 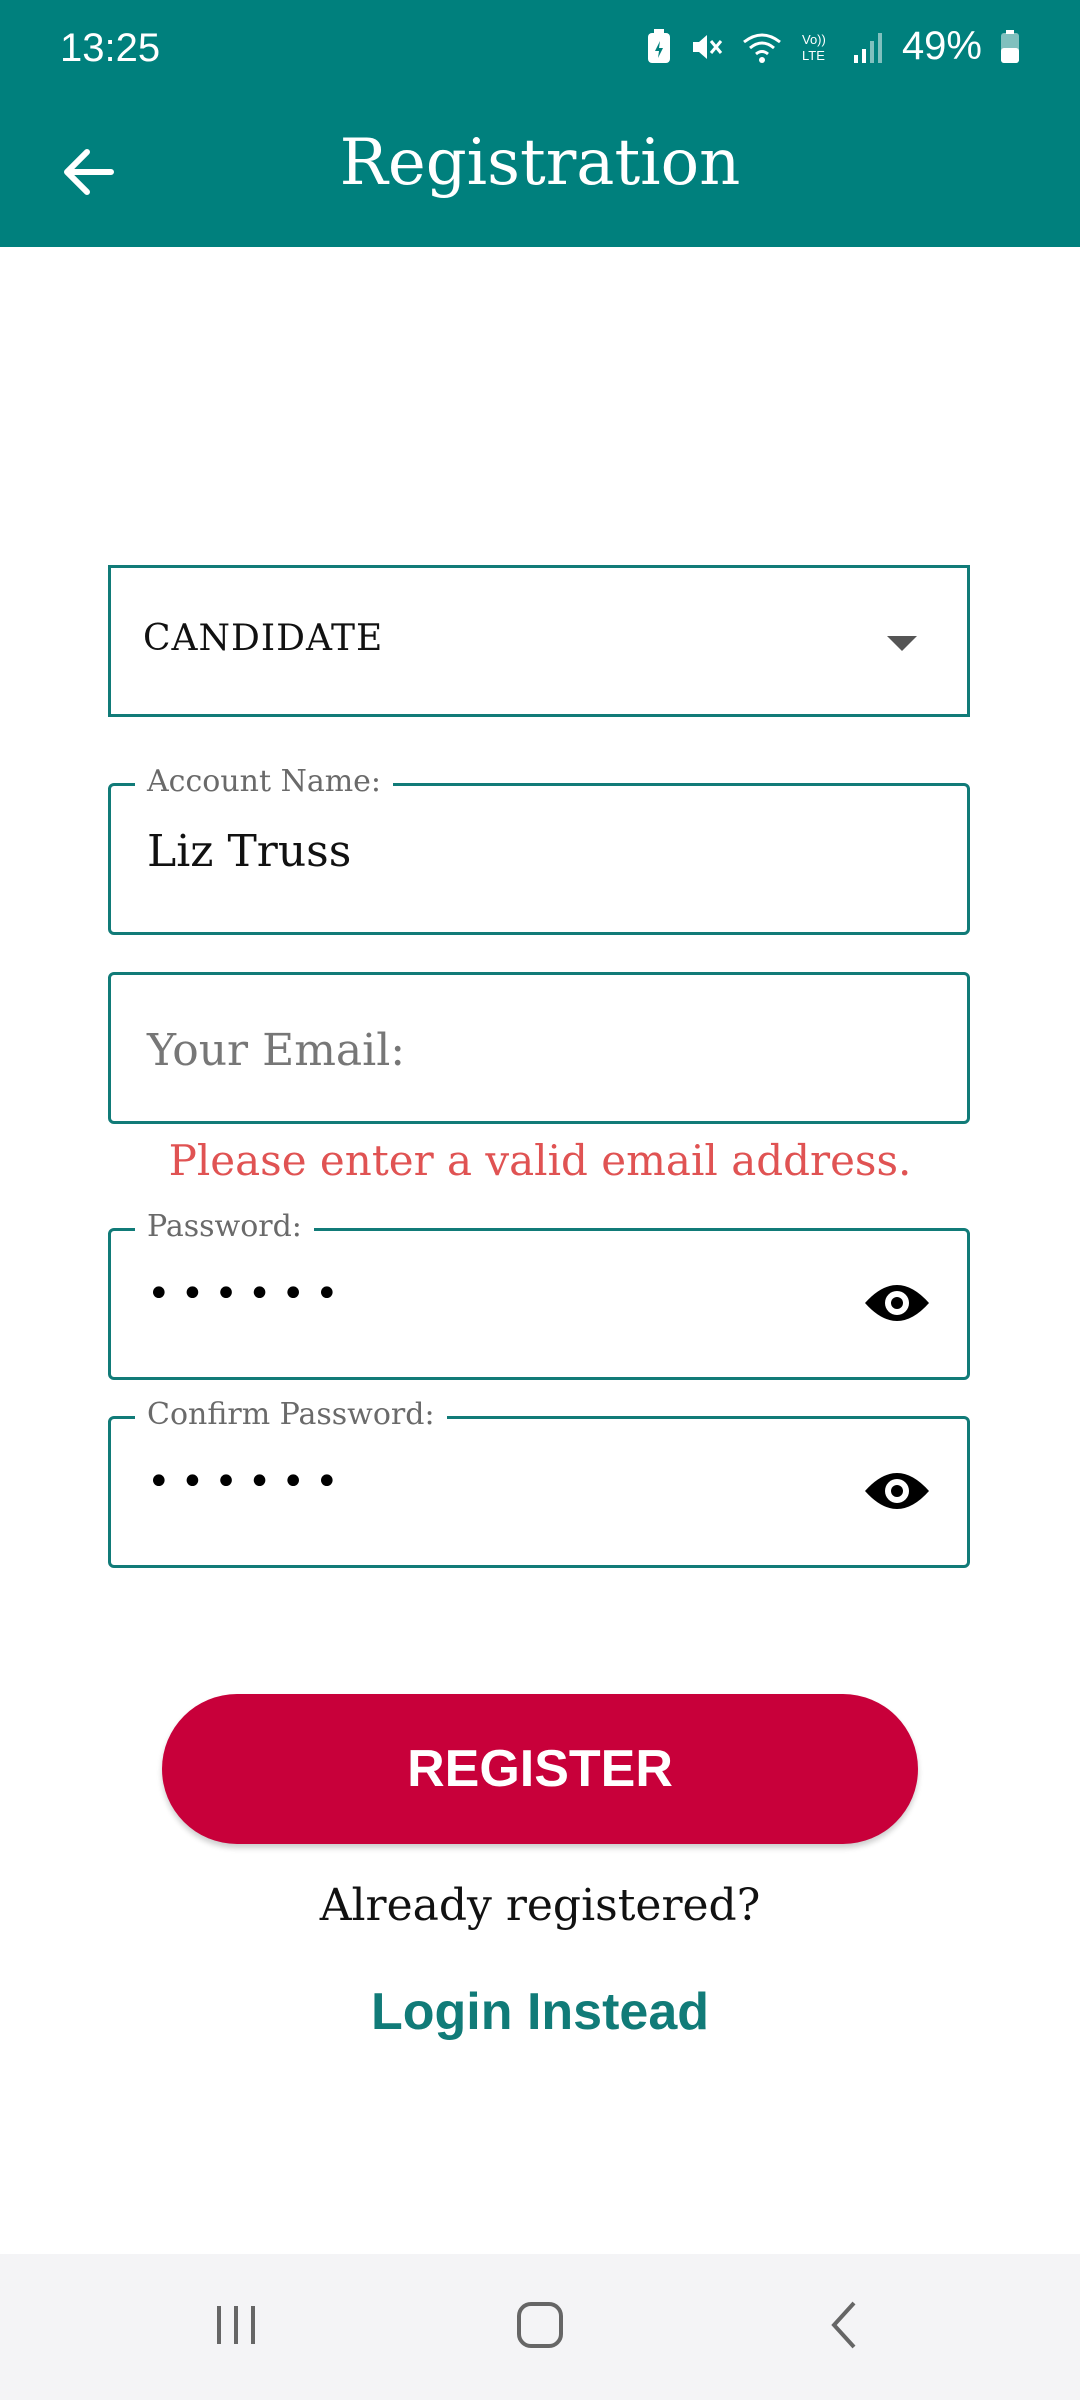 I want to click on recents-icon, so click(x=236, y=2327).